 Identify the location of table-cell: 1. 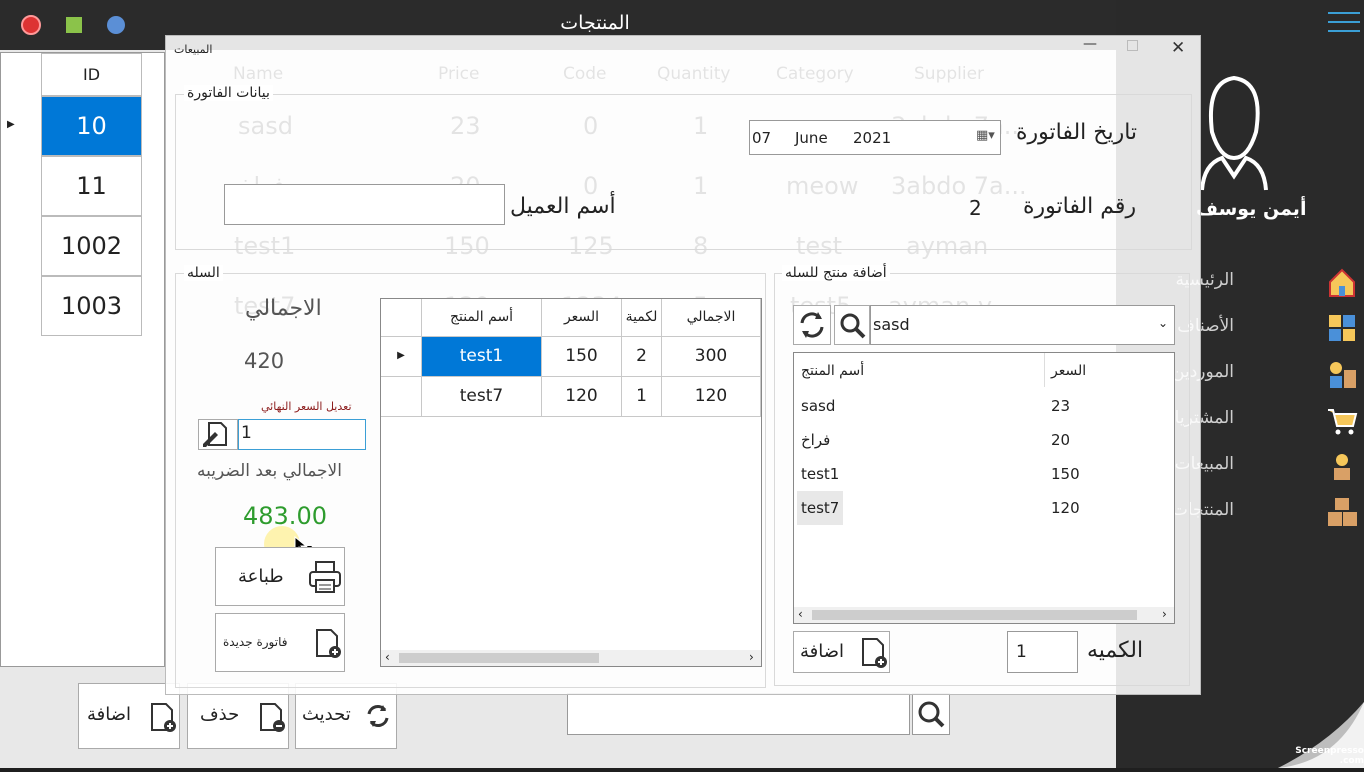
(642, 397).